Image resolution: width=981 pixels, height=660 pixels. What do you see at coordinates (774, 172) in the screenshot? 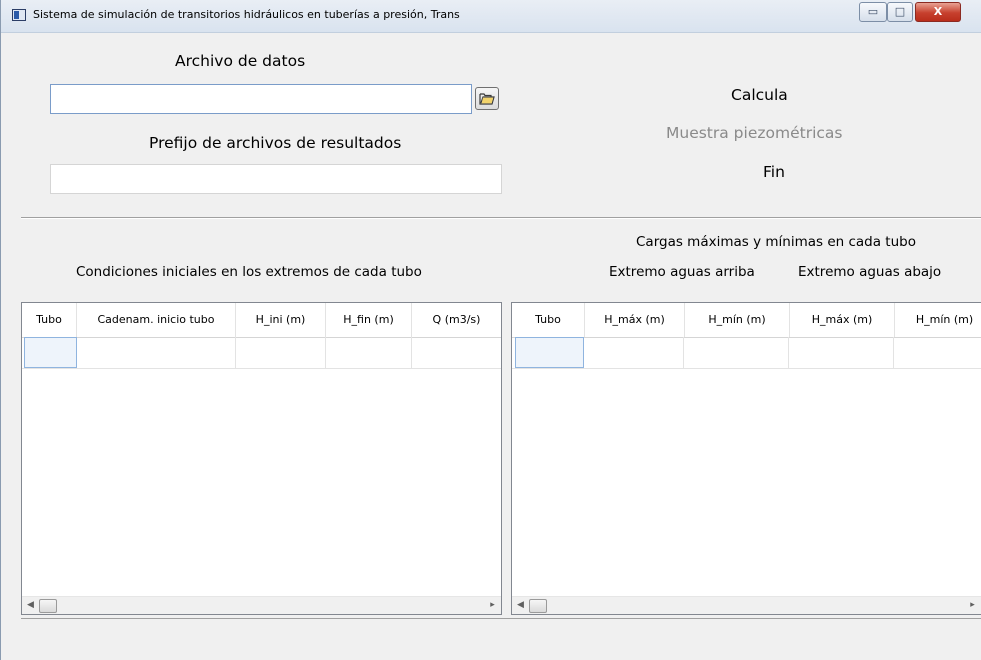
I see `end-button: Fin` at bounding box center [774, 172].